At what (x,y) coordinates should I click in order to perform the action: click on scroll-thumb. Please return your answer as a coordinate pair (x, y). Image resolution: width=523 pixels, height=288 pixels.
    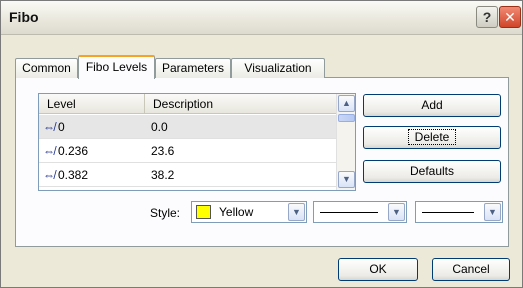
    Looking at the image, I should click on (346, 118).